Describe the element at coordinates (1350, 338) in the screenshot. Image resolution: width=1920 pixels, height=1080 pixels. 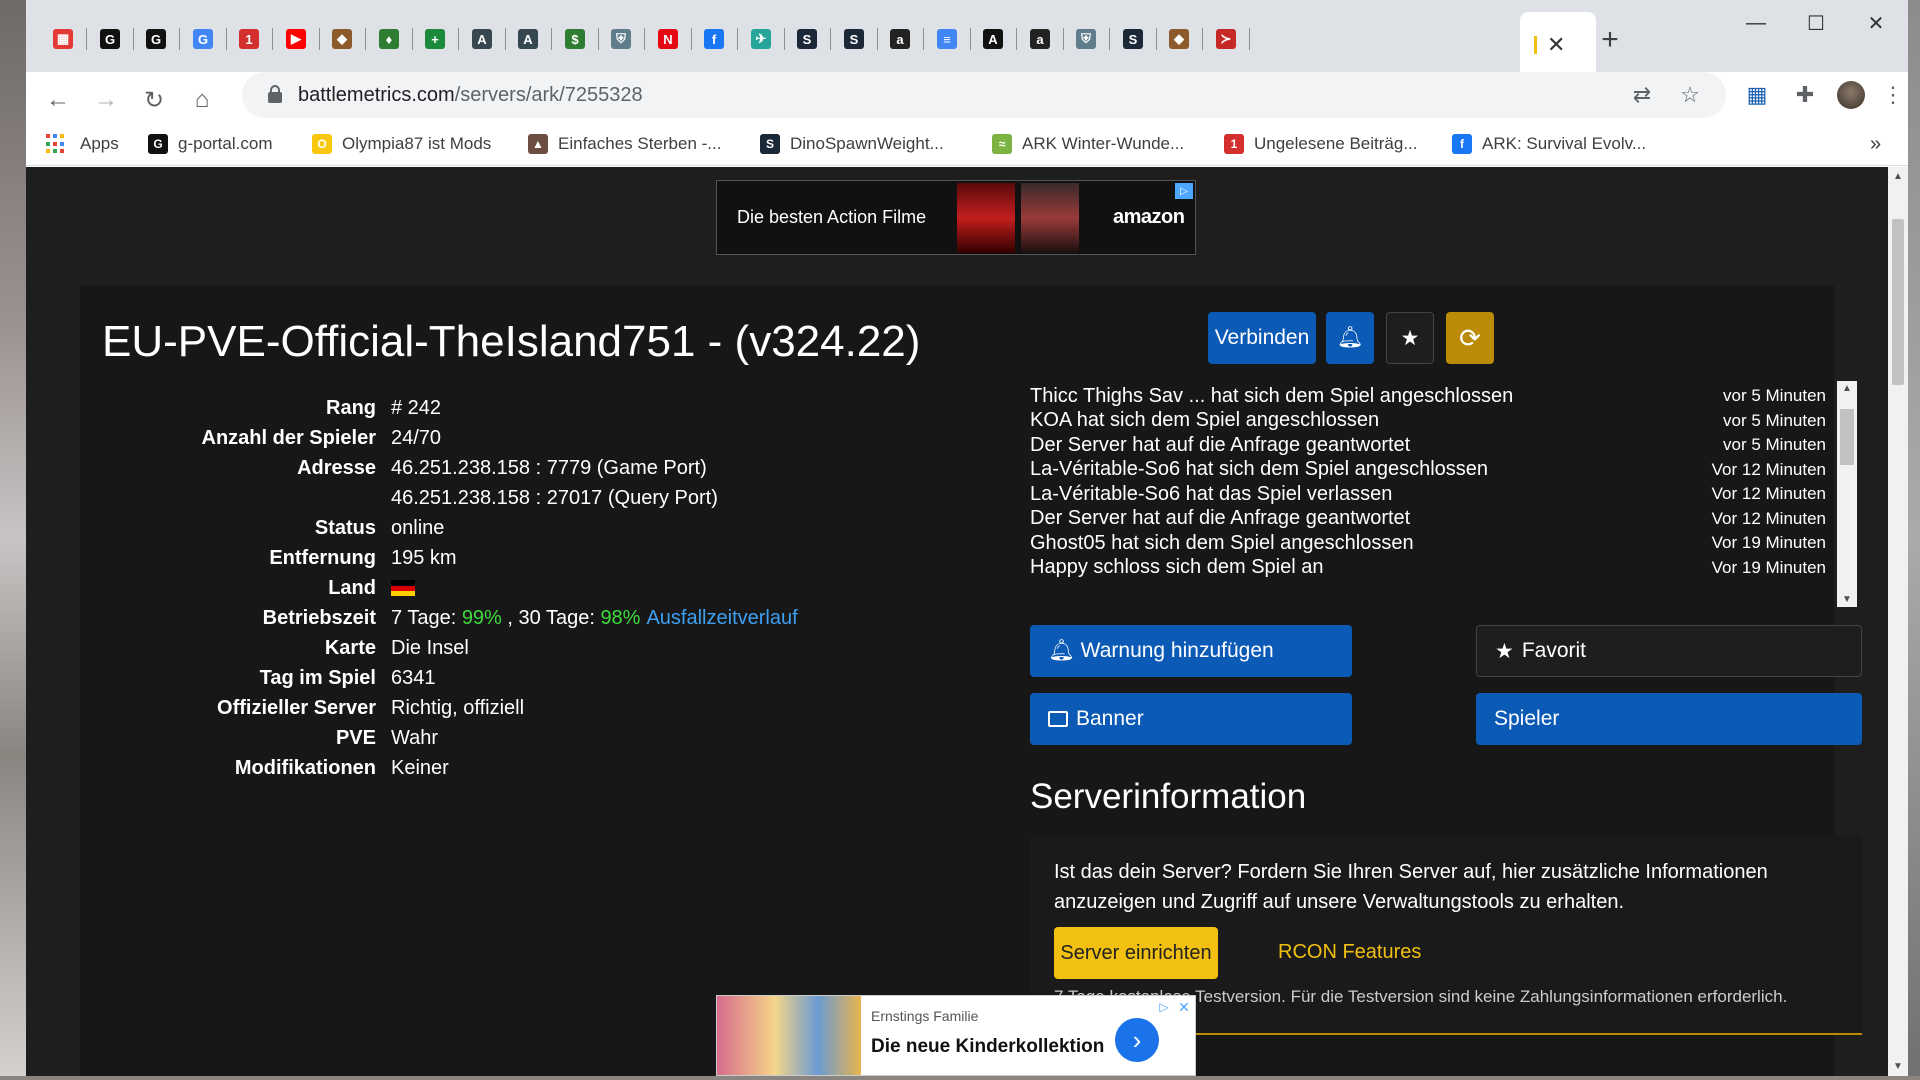
I see `bell-button: 🔔︎` at that location.